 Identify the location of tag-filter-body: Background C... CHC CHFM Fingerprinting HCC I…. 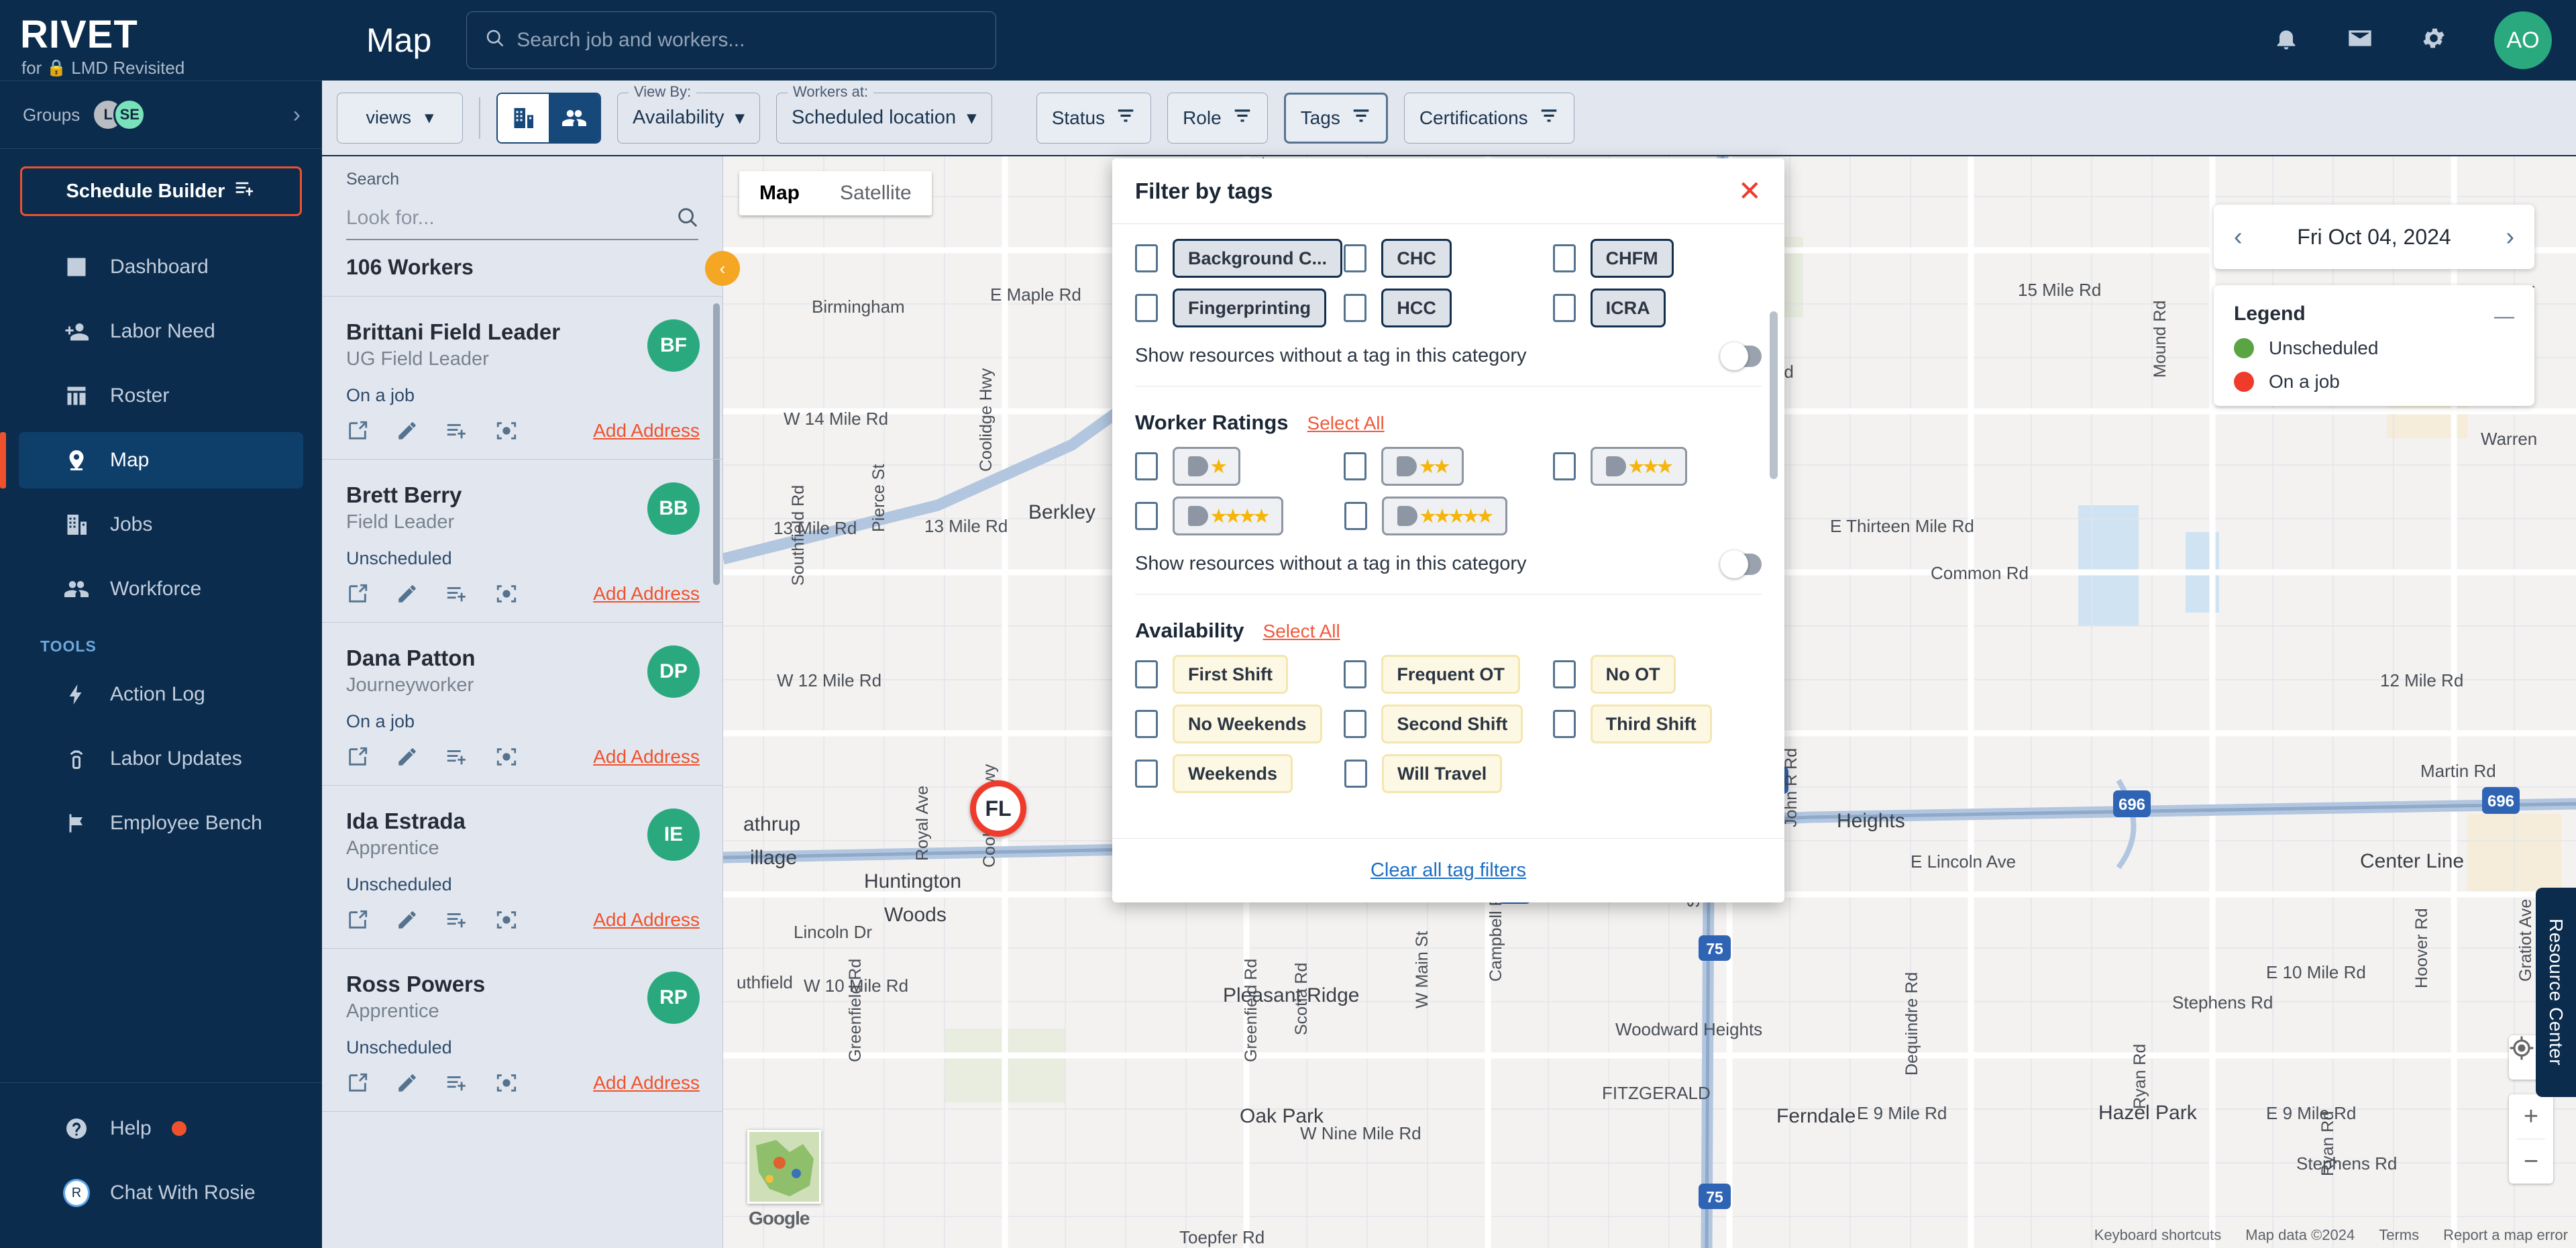
(1448, 531).